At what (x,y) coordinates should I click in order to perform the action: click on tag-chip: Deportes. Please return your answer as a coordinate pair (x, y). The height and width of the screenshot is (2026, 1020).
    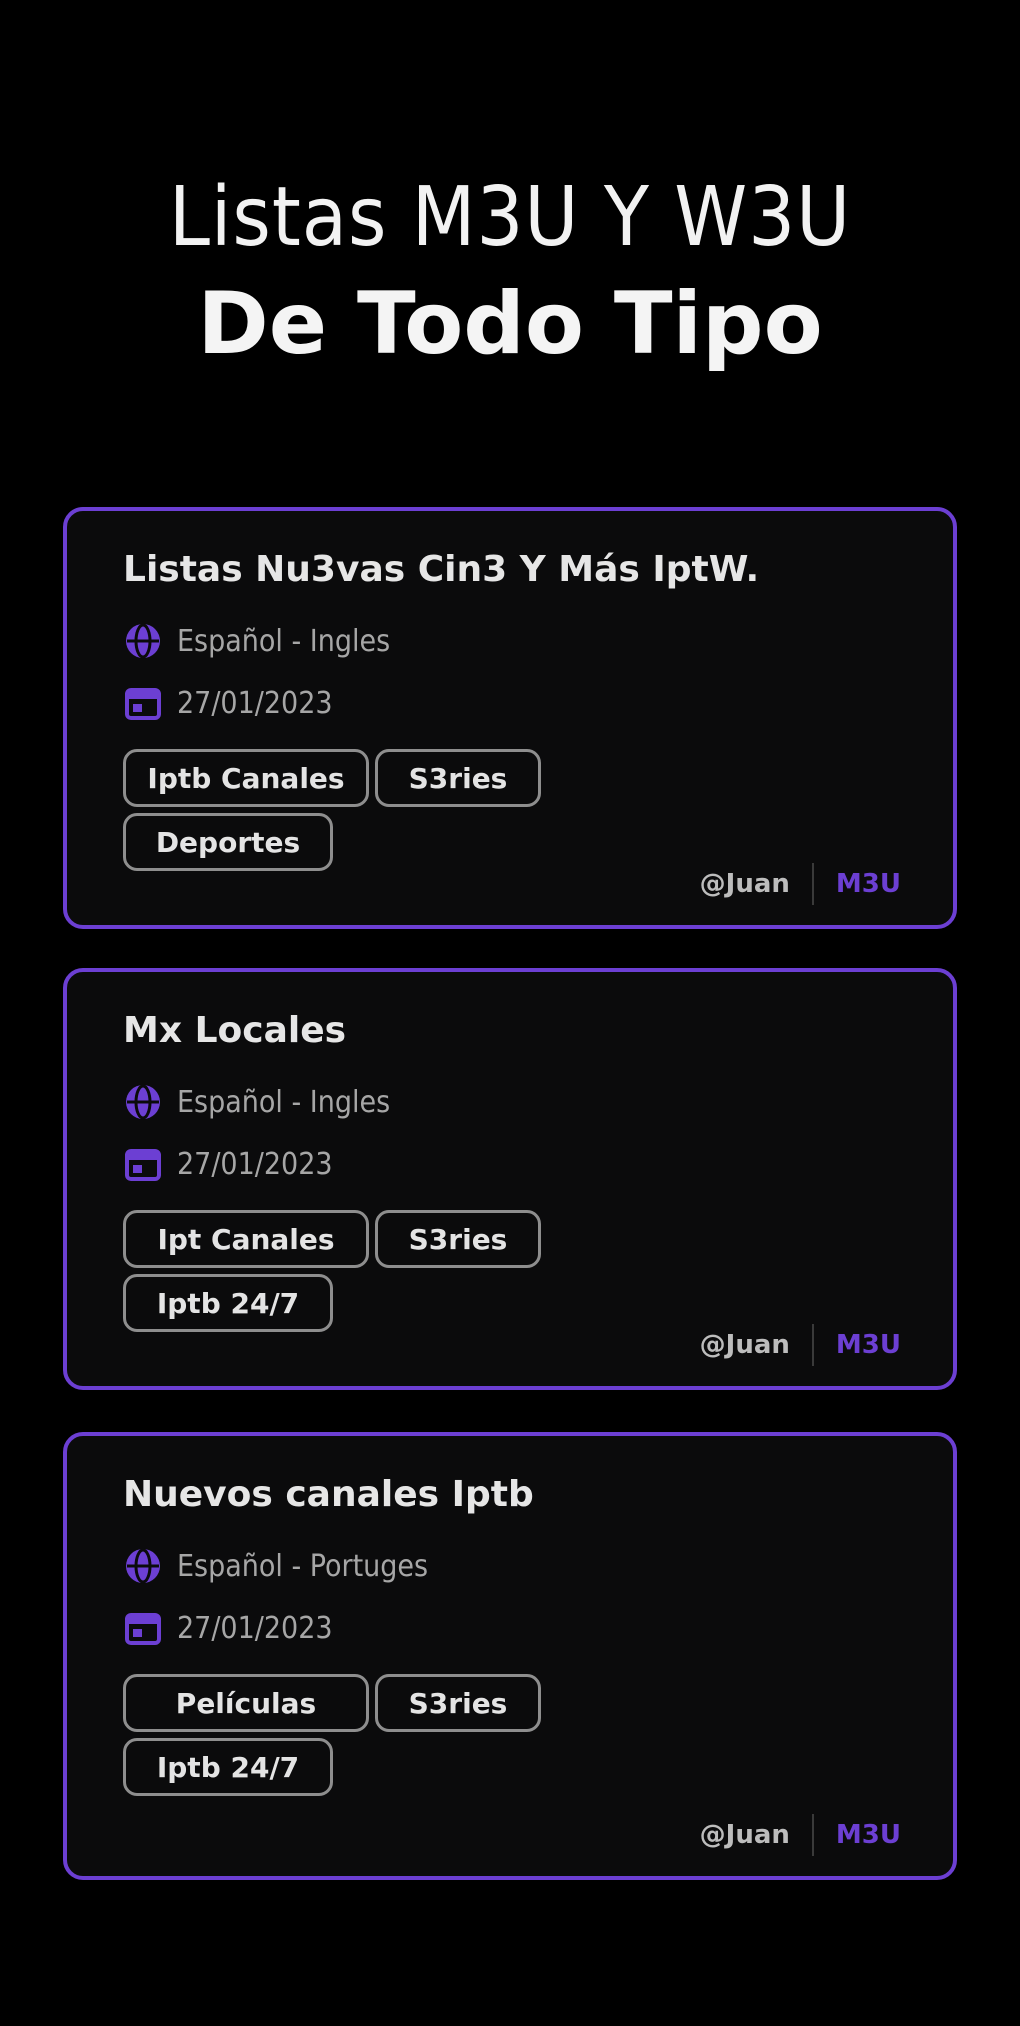
    Looking at the image, I should click on (228, 842).